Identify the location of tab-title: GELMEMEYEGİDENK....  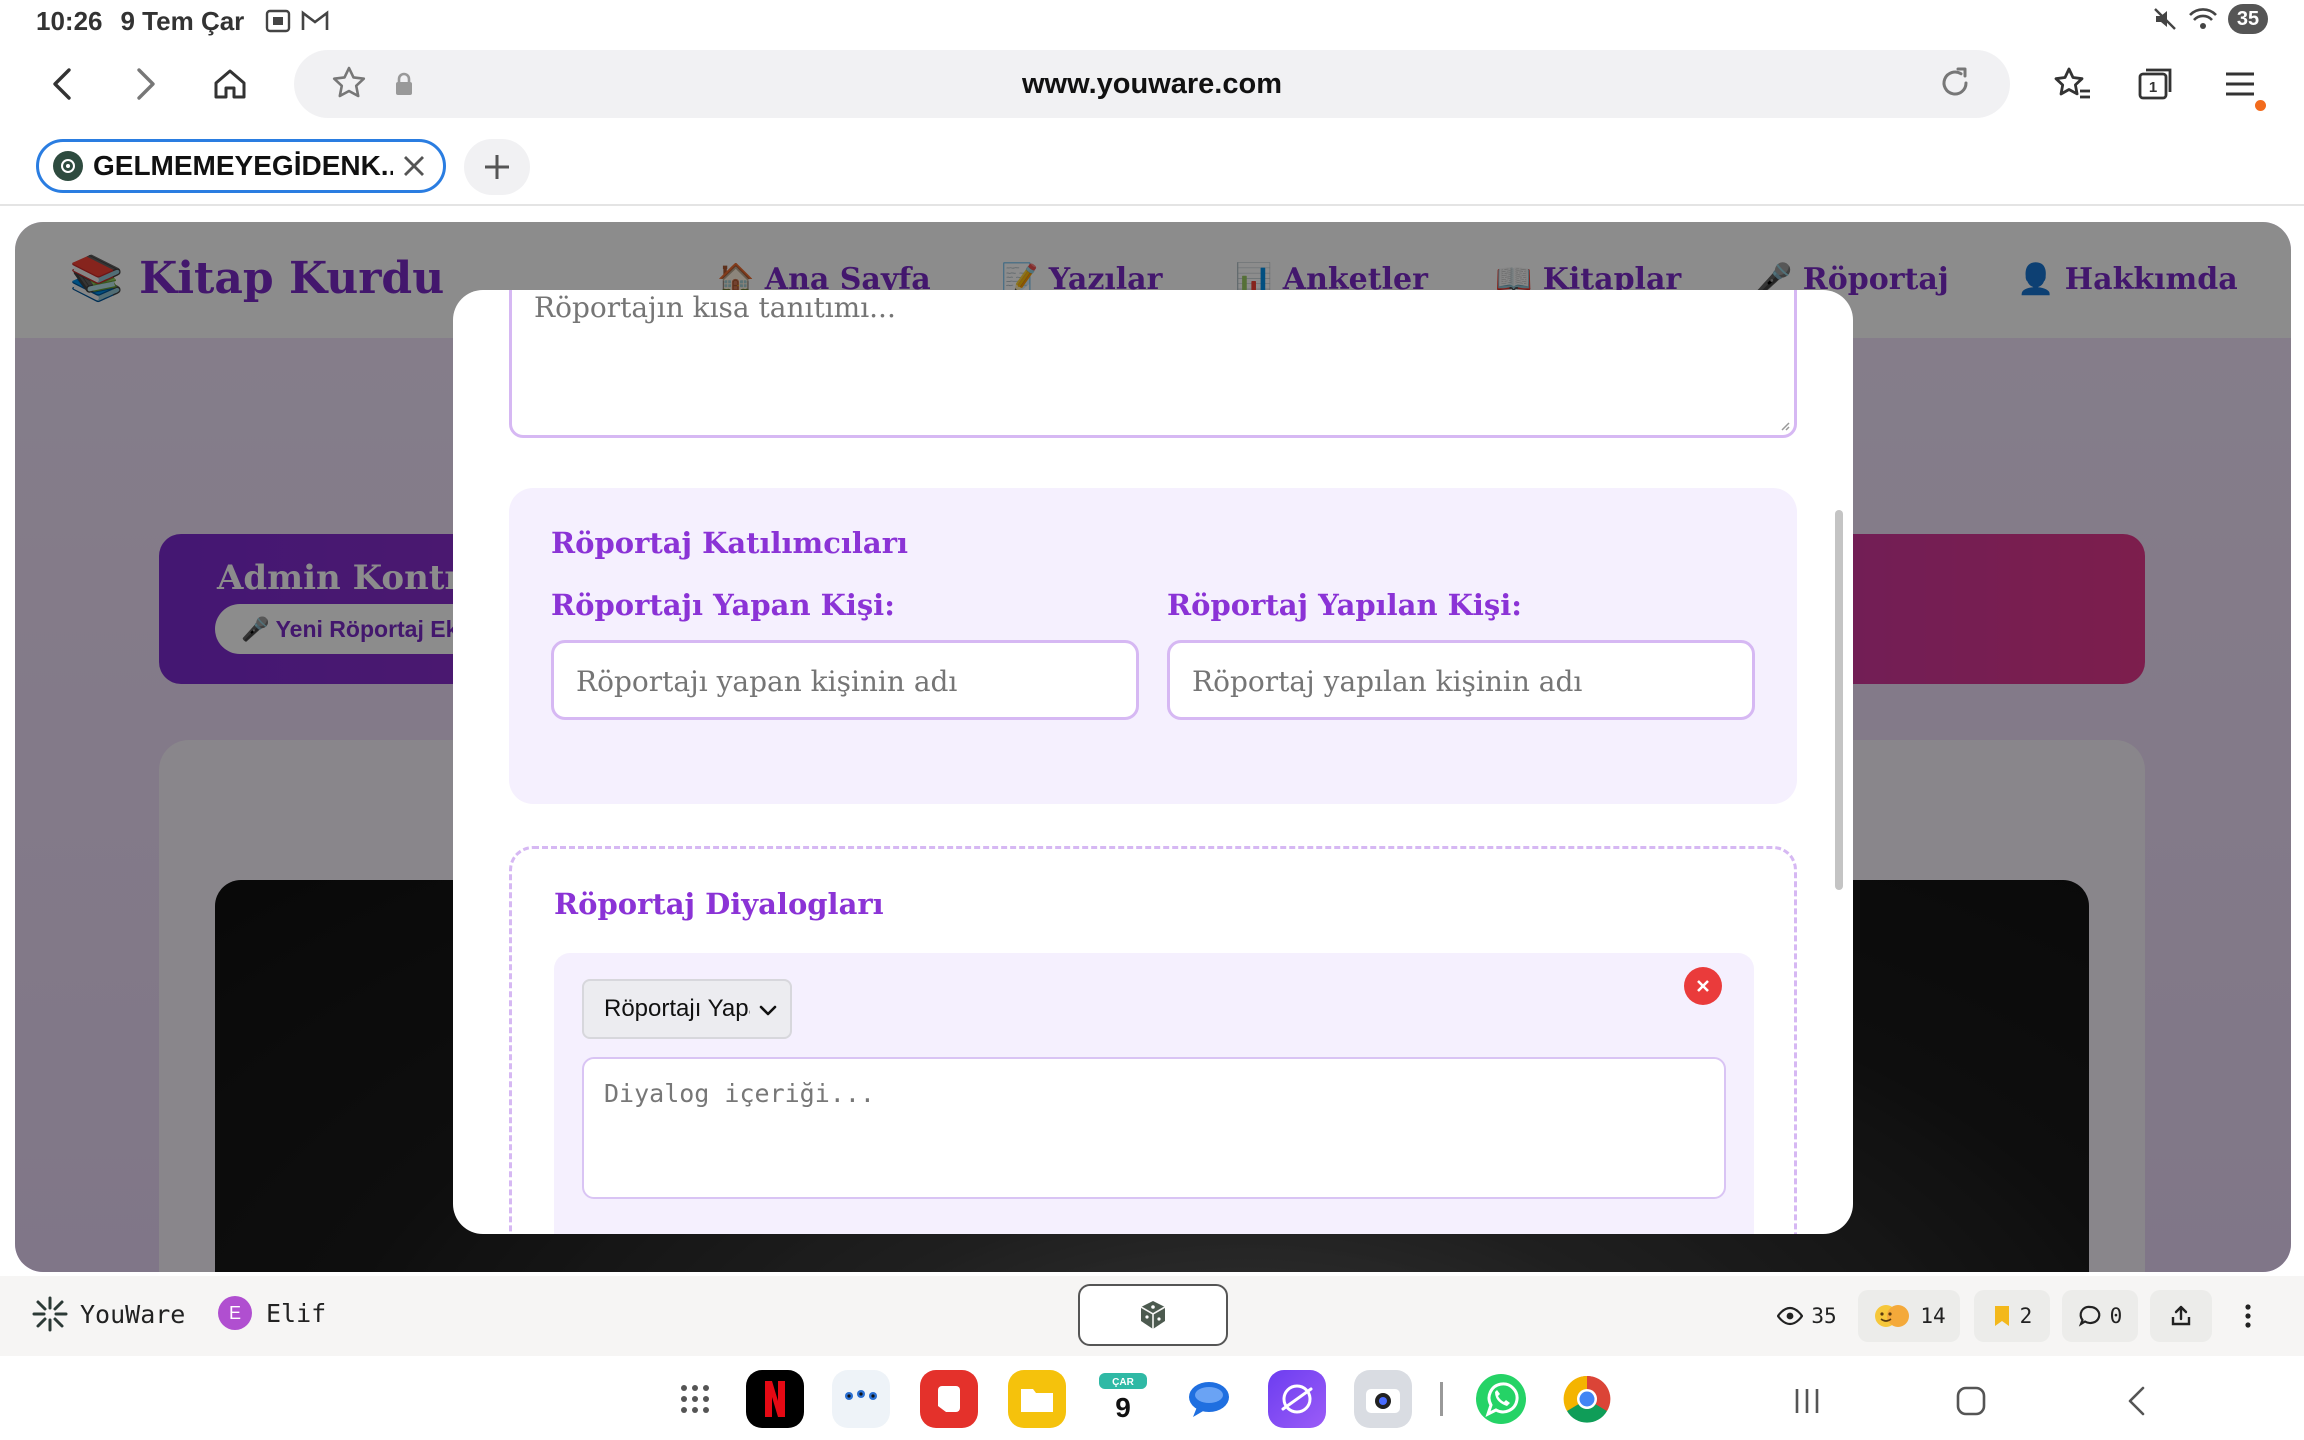
(243, 165).